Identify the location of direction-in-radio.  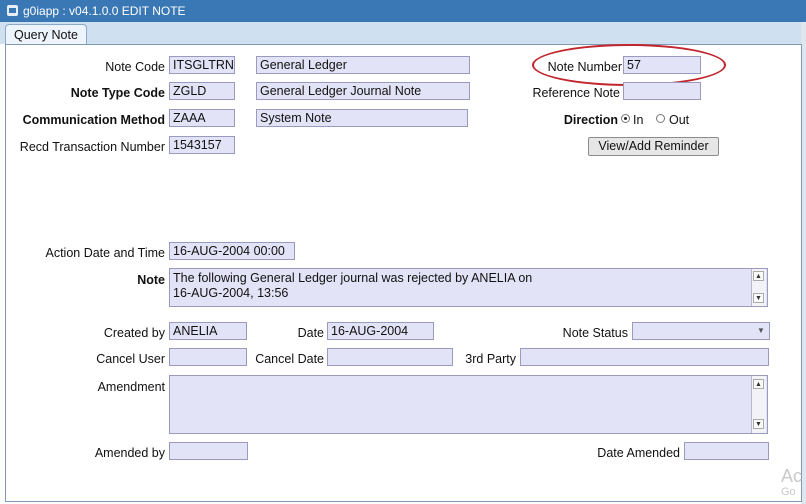
(625, 118).